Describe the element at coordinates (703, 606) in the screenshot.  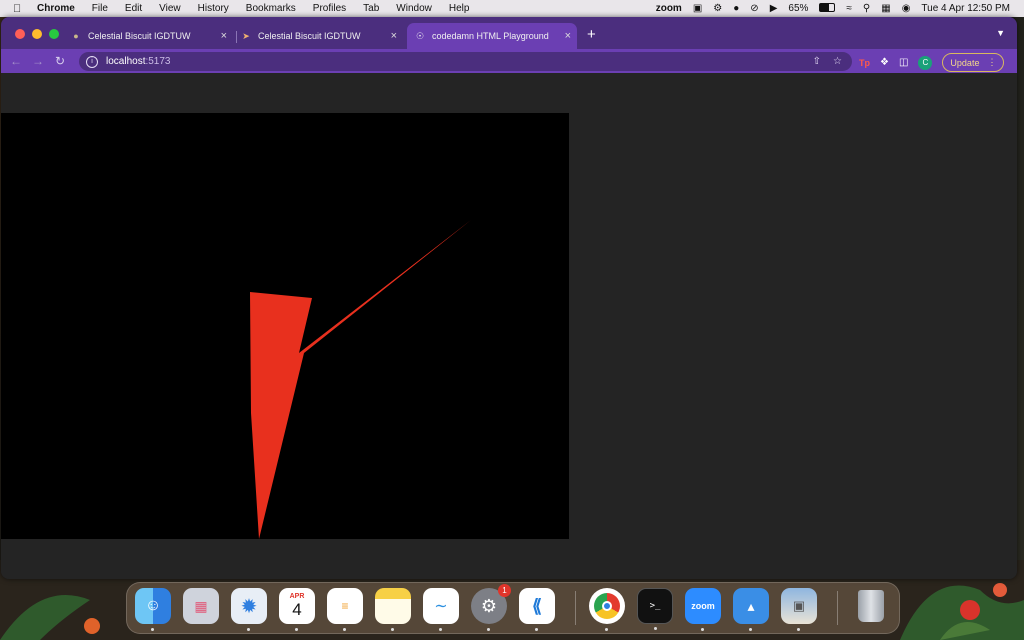
I see `zoom-dock-label: zoom` at that location.